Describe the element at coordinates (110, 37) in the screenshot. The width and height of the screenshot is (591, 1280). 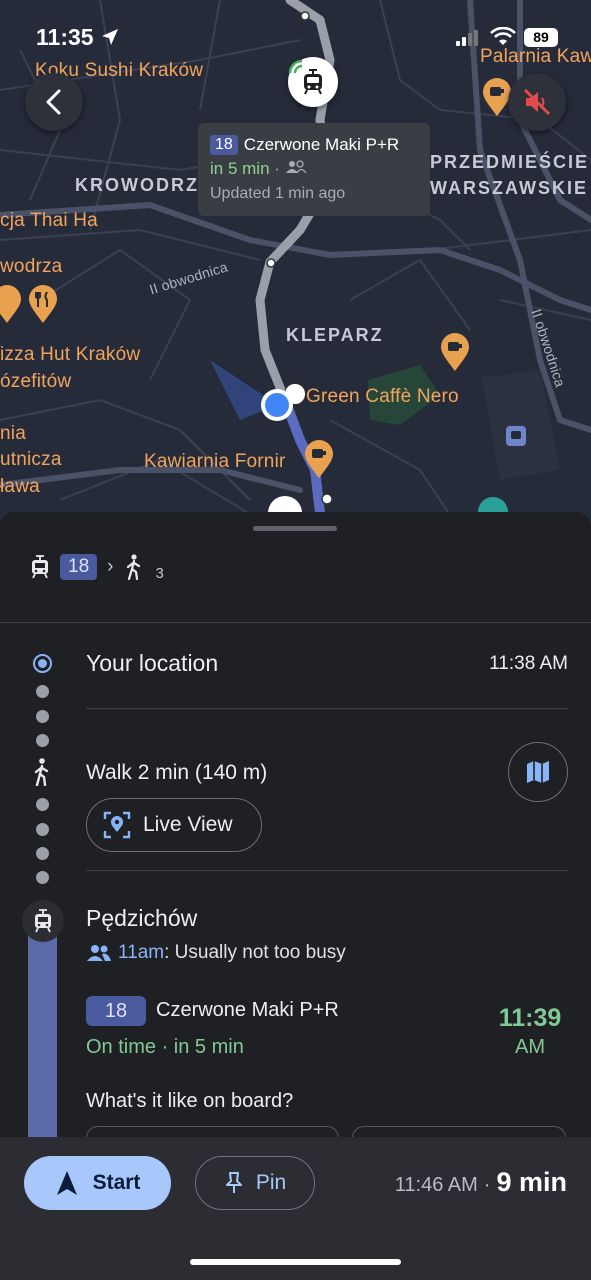
I see `location-arrow-icon` at that location.